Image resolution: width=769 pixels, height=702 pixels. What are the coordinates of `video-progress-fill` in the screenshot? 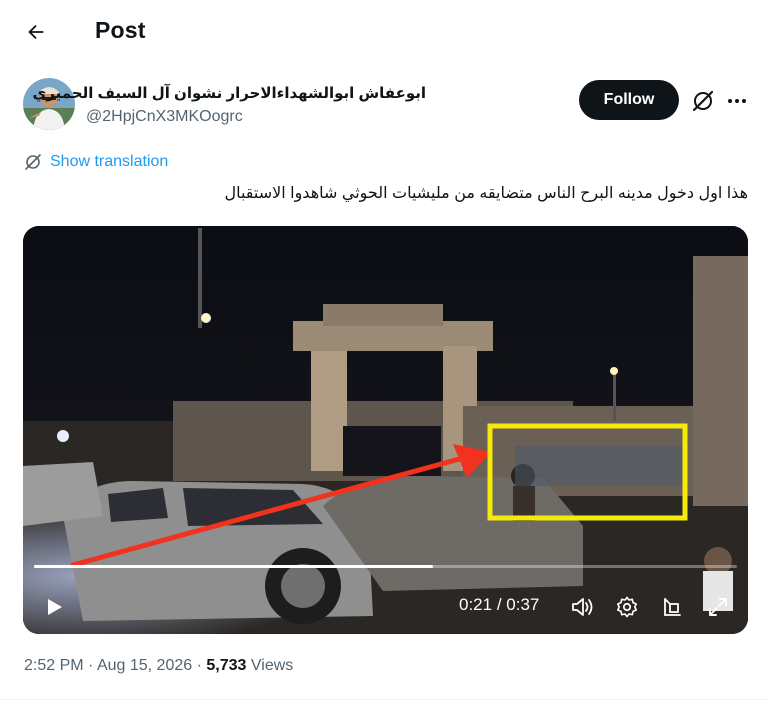 It's located at (234, 566).